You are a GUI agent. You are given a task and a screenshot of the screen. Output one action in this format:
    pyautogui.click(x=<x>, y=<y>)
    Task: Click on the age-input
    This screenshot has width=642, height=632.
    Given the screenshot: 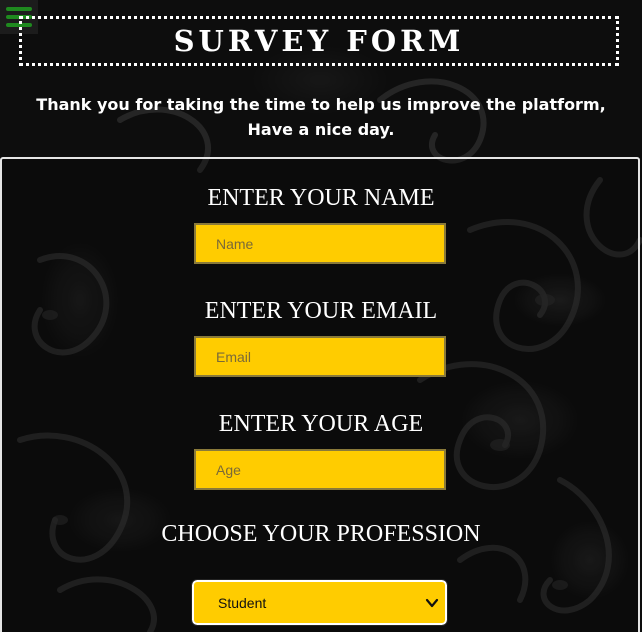 What is the action you would take?
    pyautogui.click(x=320, y=469)
    